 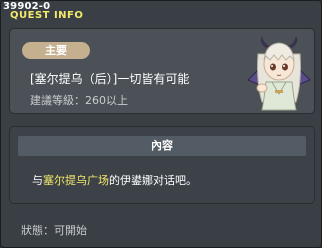 What do you see at coordinates (54, 230) in the screenshot?
I see `quest-status: 狀態：可開始` at bounding box center [54, 230].